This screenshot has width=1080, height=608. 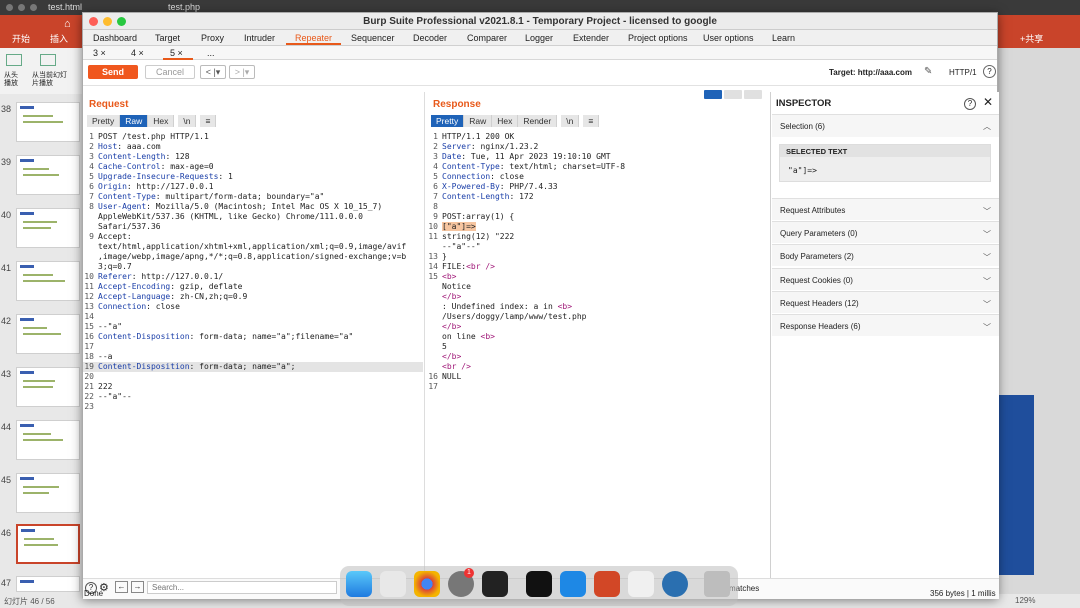 I want to click on code-line: 8, so click(x=598, y=207).